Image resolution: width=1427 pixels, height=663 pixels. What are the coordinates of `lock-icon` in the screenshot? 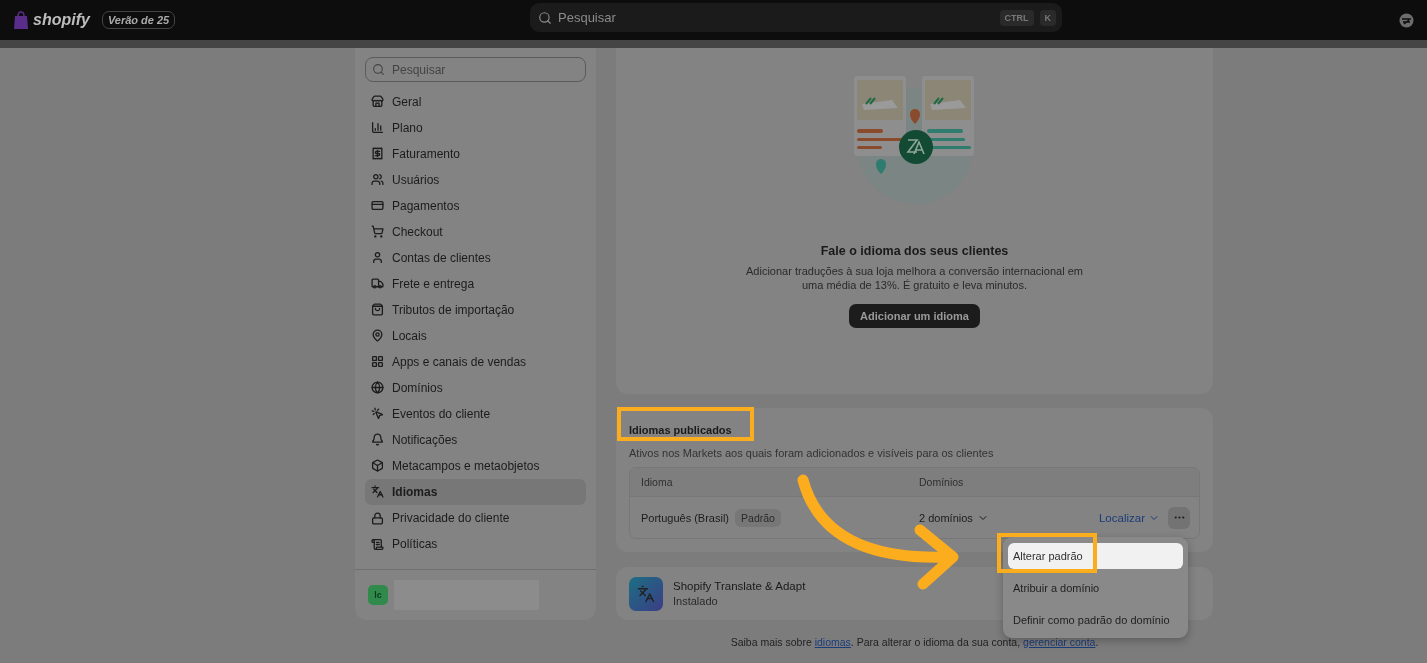 It's located at (377, 518).